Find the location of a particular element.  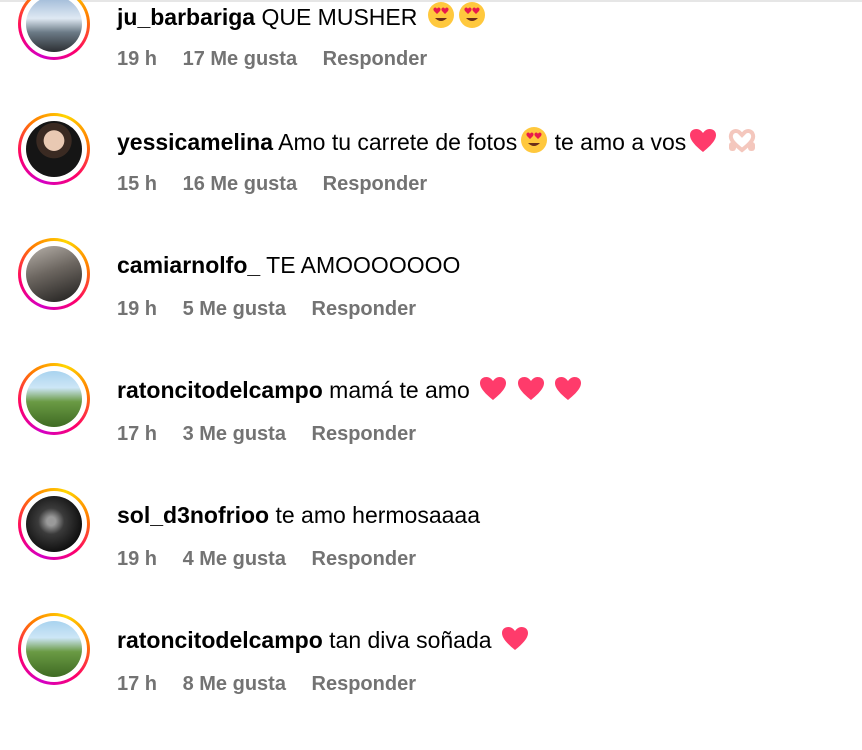

comment-text-line: sol_d3nofrioo te amo hermosaaaa is located at coordinates (298, 515).